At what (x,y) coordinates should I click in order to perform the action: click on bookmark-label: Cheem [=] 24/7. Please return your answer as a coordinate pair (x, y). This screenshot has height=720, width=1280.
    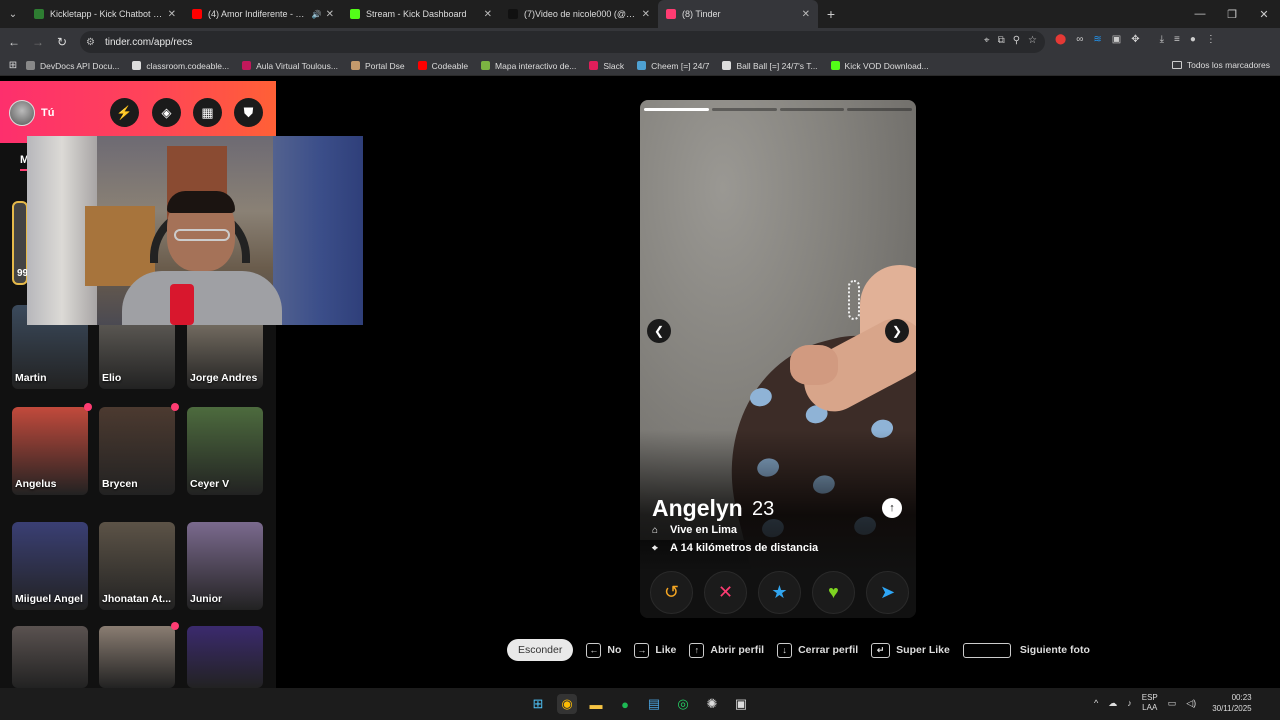
    Looking at the image, I should click on (680, 65).